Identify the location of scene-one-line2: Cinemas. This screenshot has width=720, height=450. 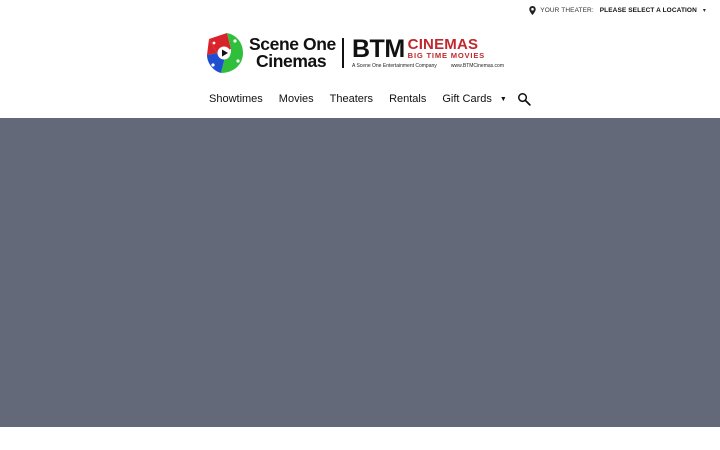
(291, 61).